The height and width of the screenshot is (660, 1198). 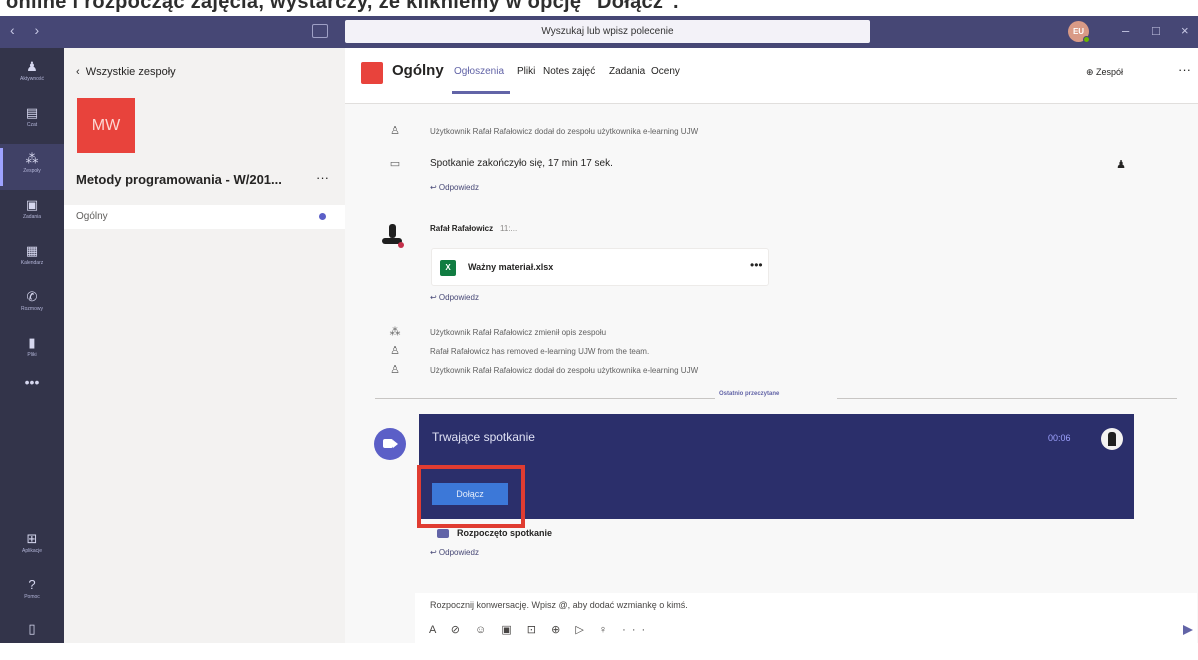 What do you see at coordinates (481, 92) in the screenshot?
I see `active-tab-indicator` at bounding box center [481, 92].